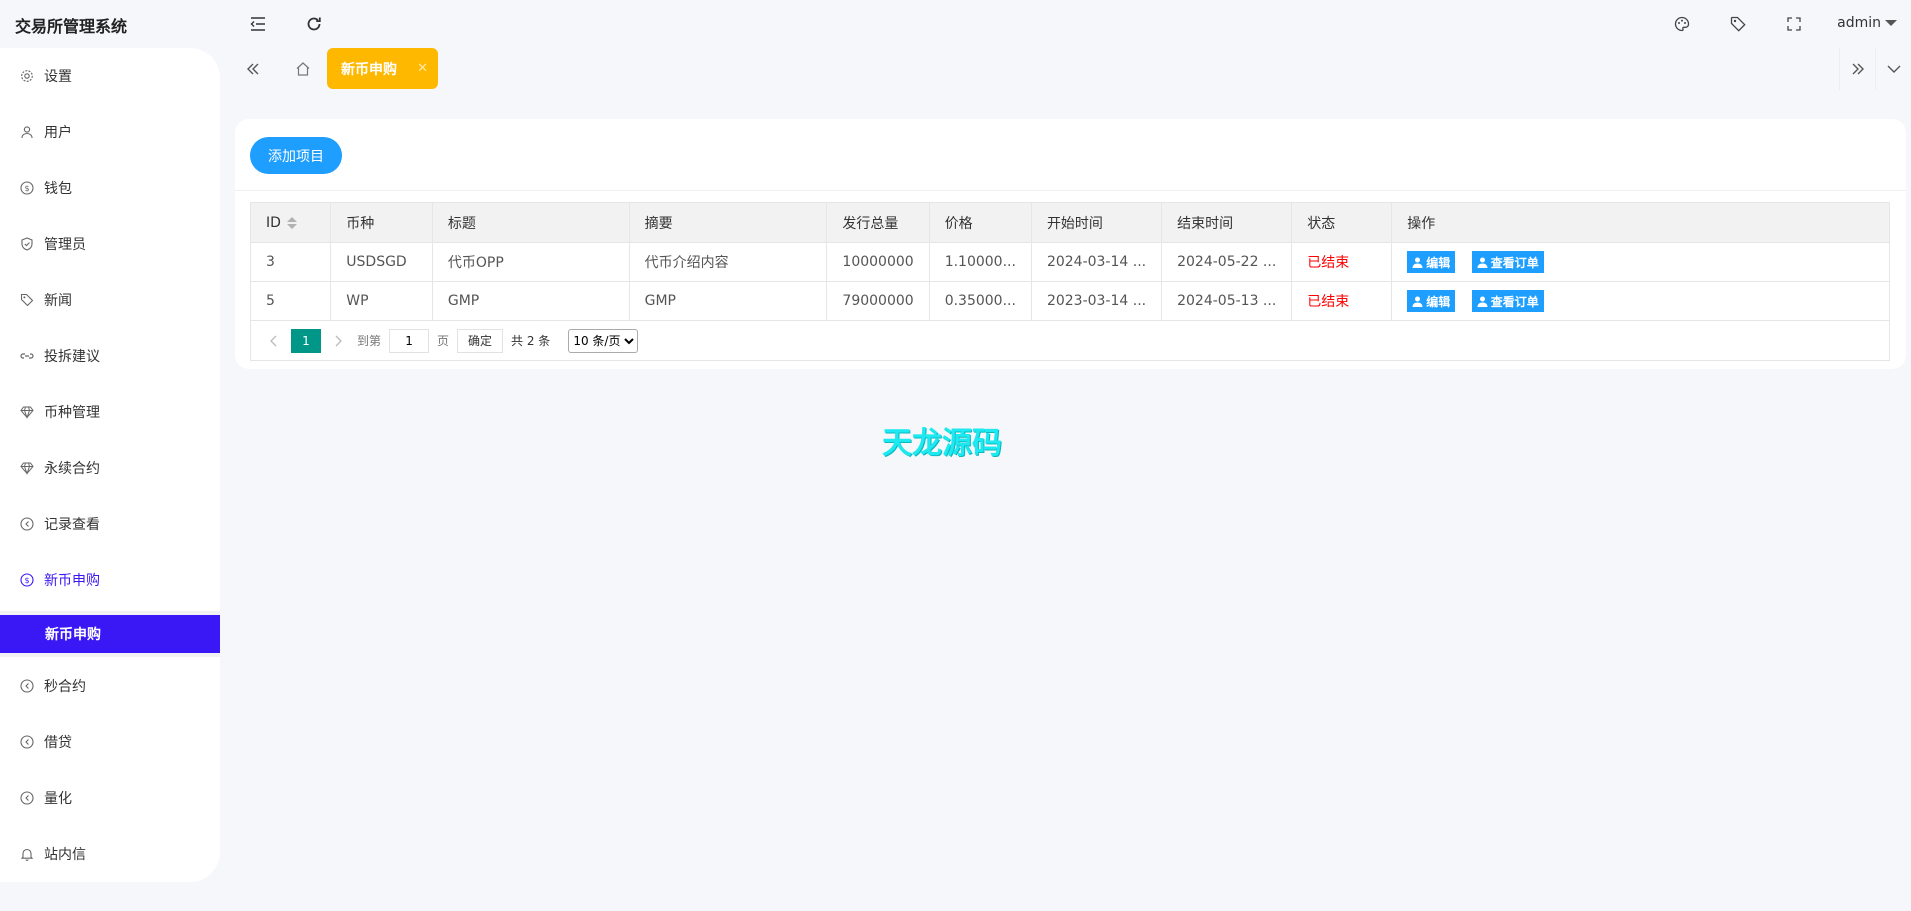 This screenshot has width=1911, height=911. I want to click on dollar-icon: $, so click(27, 580).